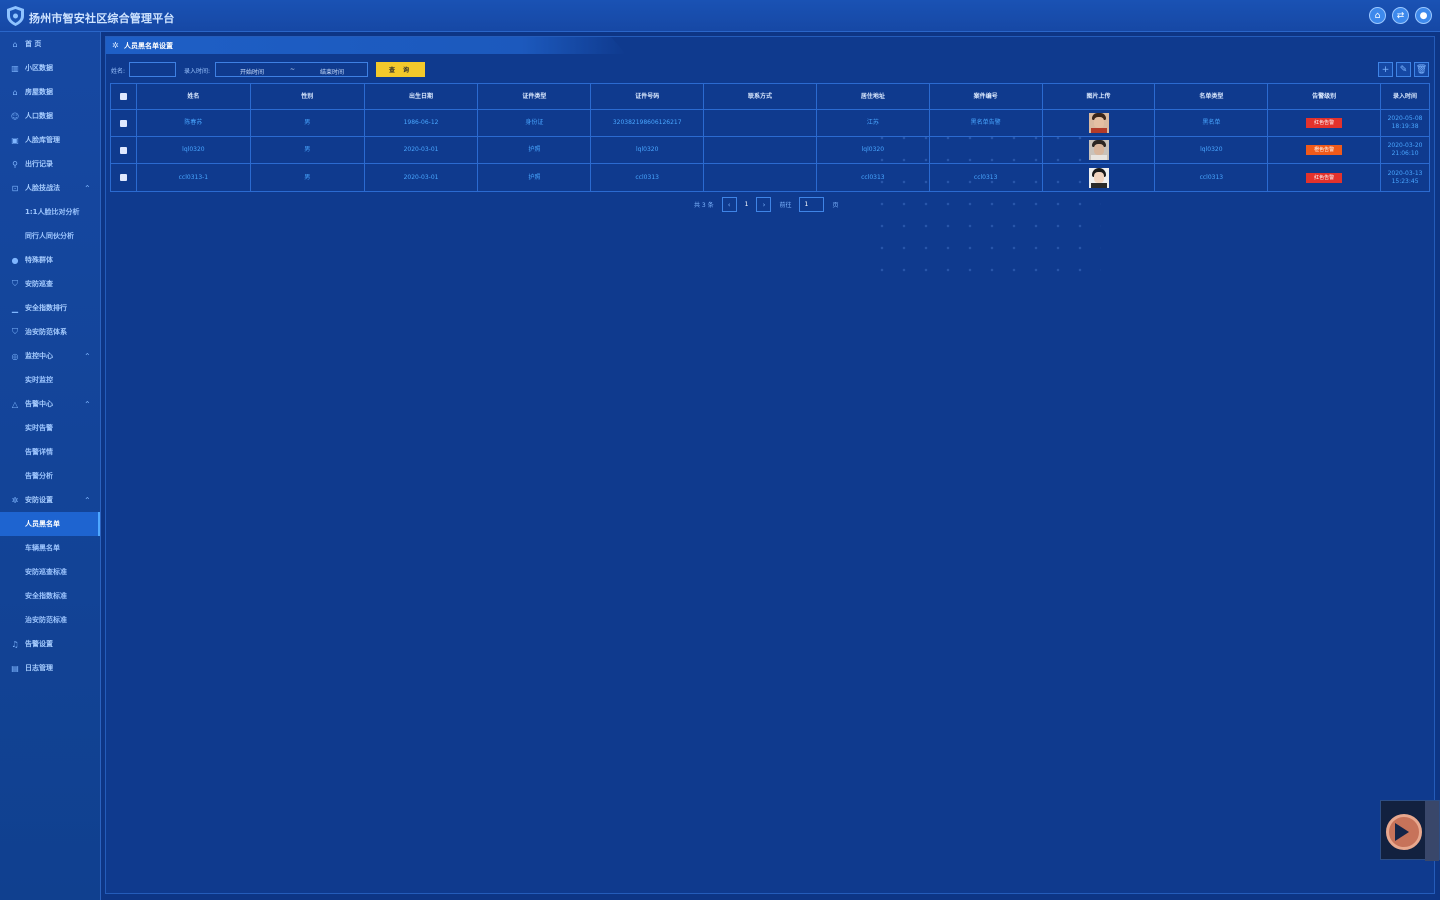 This screenshot has width=1440, height=900. What do you see at coordinates (535, 96) in the screenshot?
I see `column-header: 证件类型` at bounding box center [535, 96].